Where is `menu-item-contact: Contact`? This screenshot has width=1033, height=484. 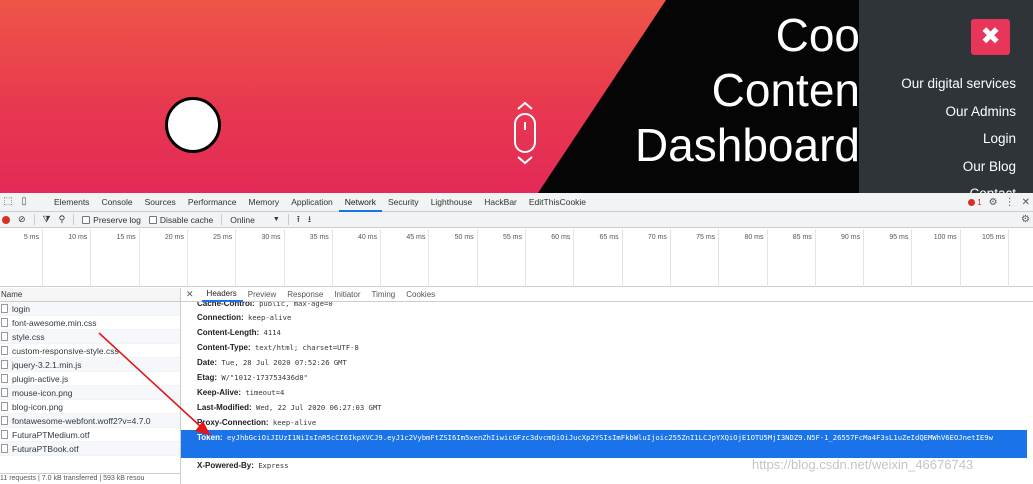
menu-item-contact: Contact is located at coordinates (958, 186).